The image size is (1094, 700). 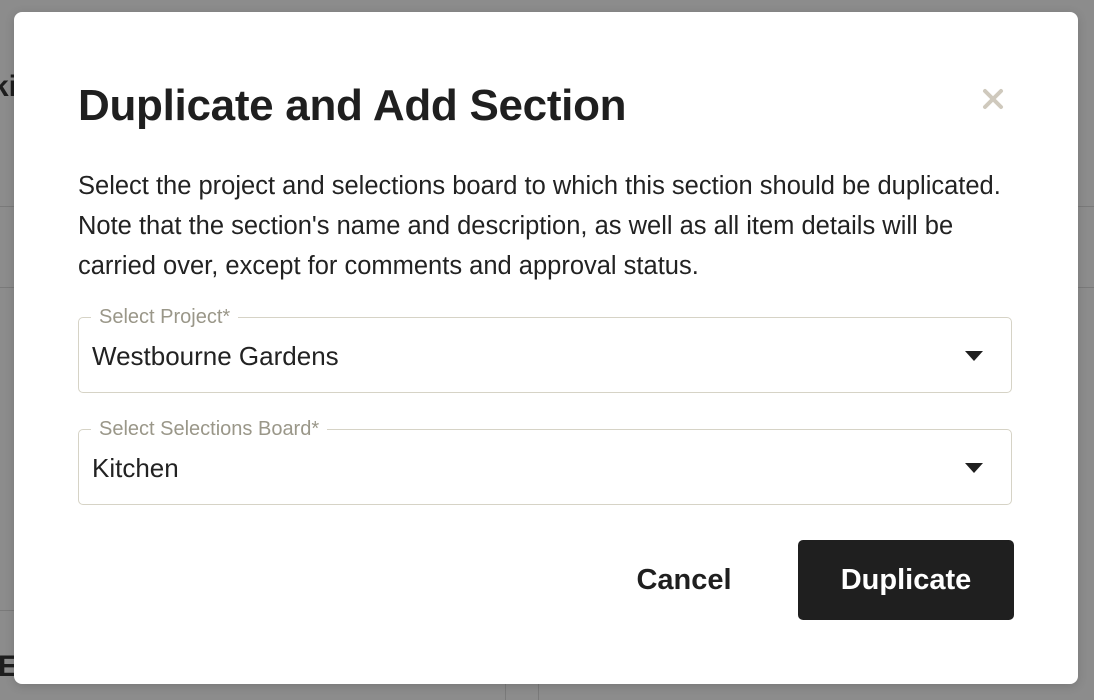 I want to click on cancel-button: Cancel, so click(x=684, y=580).